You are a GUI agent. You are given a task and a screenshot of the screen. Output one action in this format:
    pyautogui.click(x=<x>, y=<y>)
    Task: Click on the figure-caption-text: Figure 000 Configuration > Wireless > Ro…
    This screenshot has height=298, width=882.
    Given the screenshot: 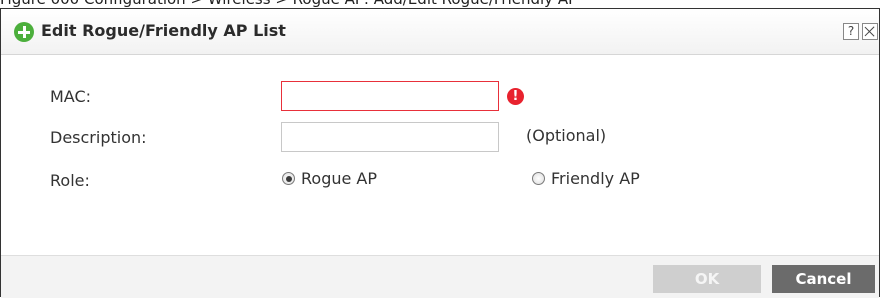 What is the action you would take?
    pyautogui.click(x=288, y=4)
    